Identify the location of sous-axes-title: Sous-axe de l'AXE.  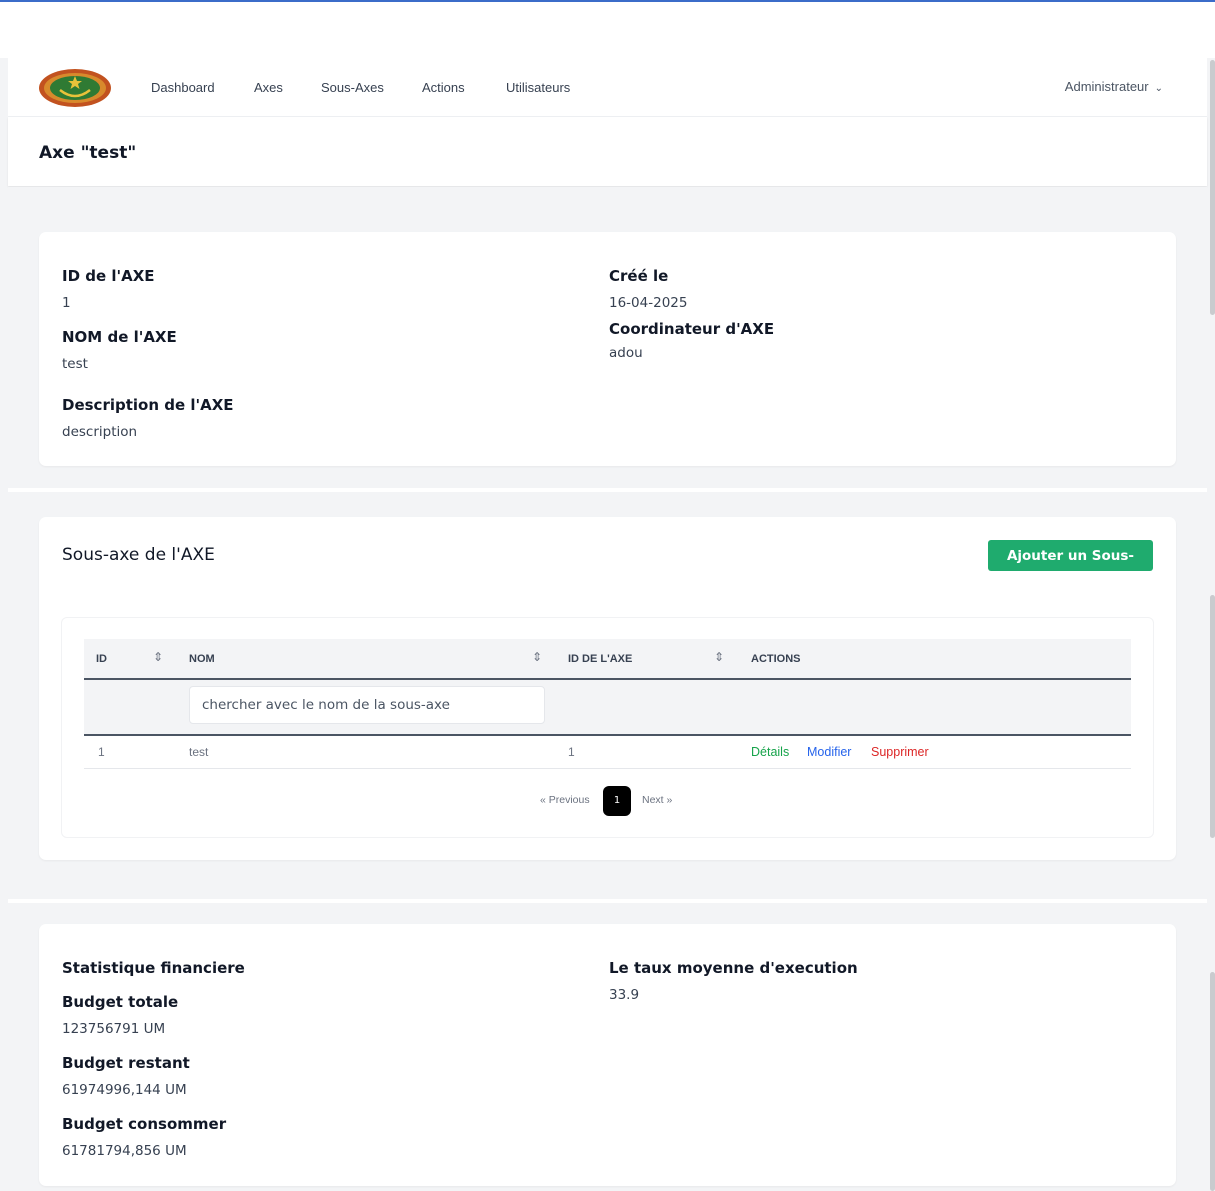
(138, 555).